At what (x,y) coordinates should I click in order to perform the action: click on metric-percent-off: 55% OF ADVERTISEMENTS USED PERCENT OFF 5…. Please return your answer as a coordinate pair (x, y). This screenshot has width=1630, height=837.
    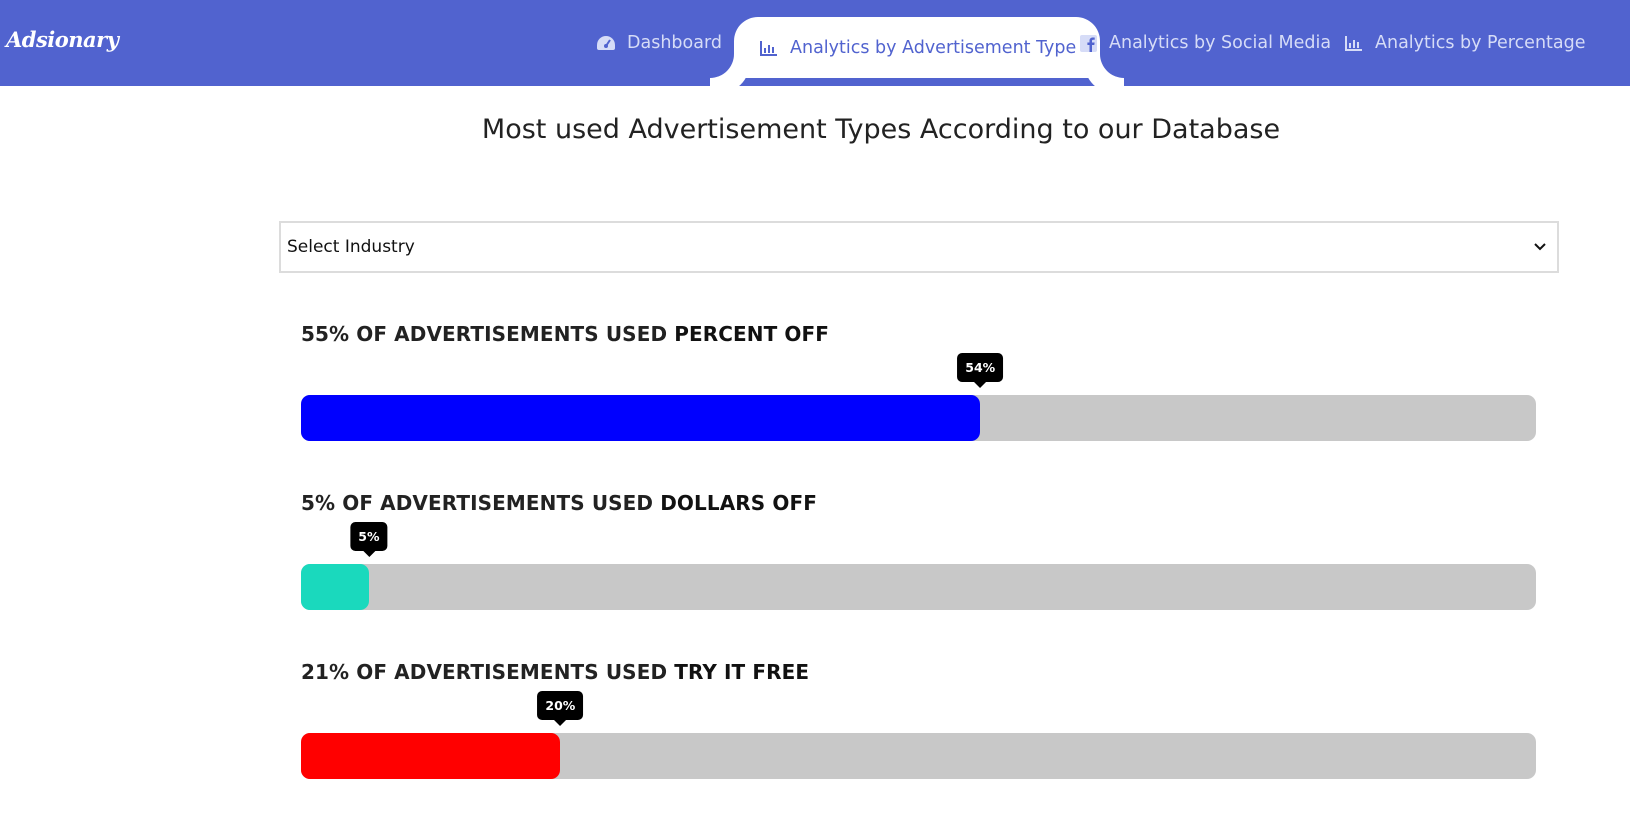
    Looking at the image, I should click on (918, 381).